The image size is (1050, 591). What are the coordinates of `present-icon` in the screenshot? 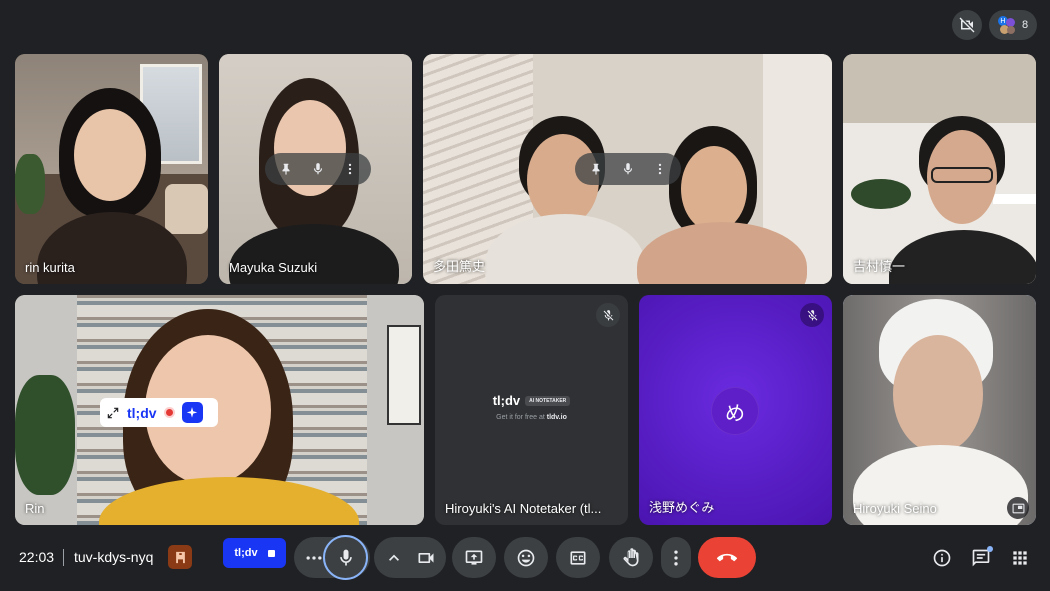 It's located at (474, 557).